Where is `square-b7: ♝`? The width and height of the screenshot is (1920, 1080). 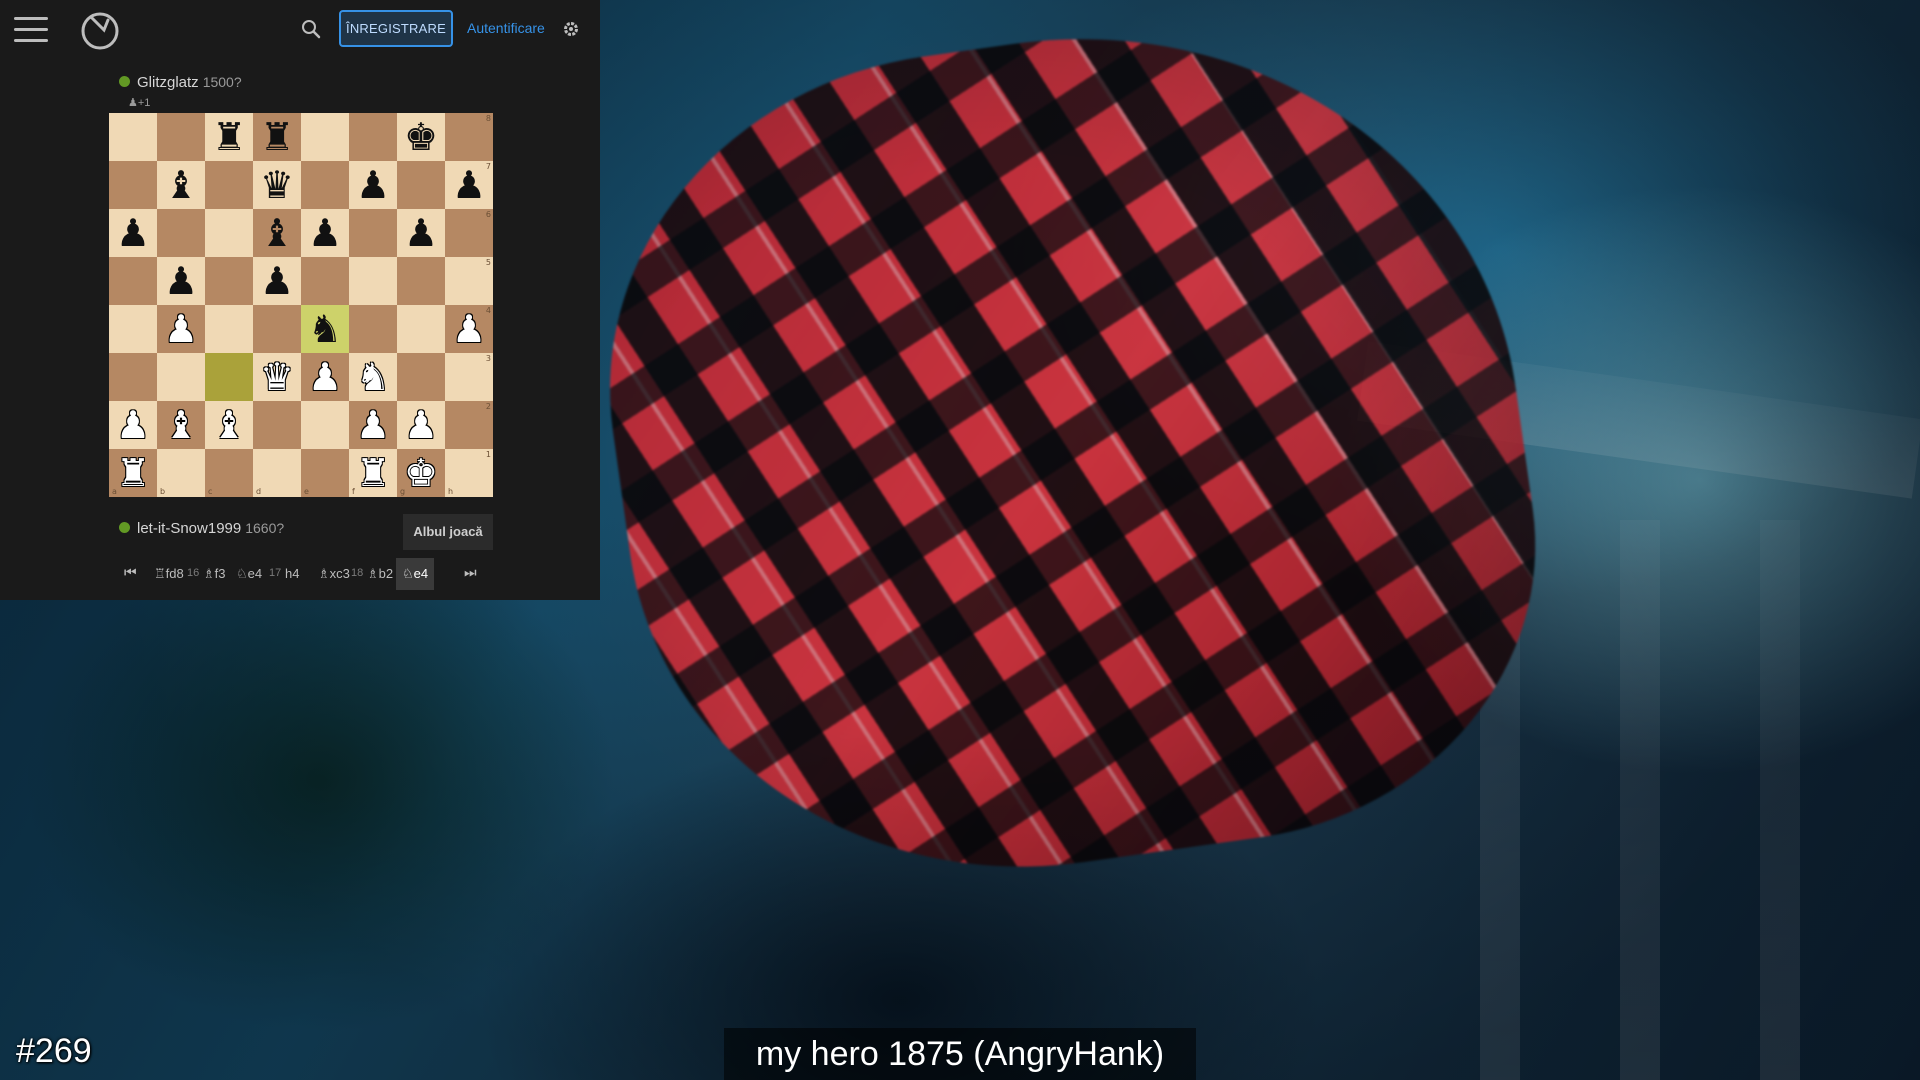
square-b7: ♝ is located at coordinates (181, 185).